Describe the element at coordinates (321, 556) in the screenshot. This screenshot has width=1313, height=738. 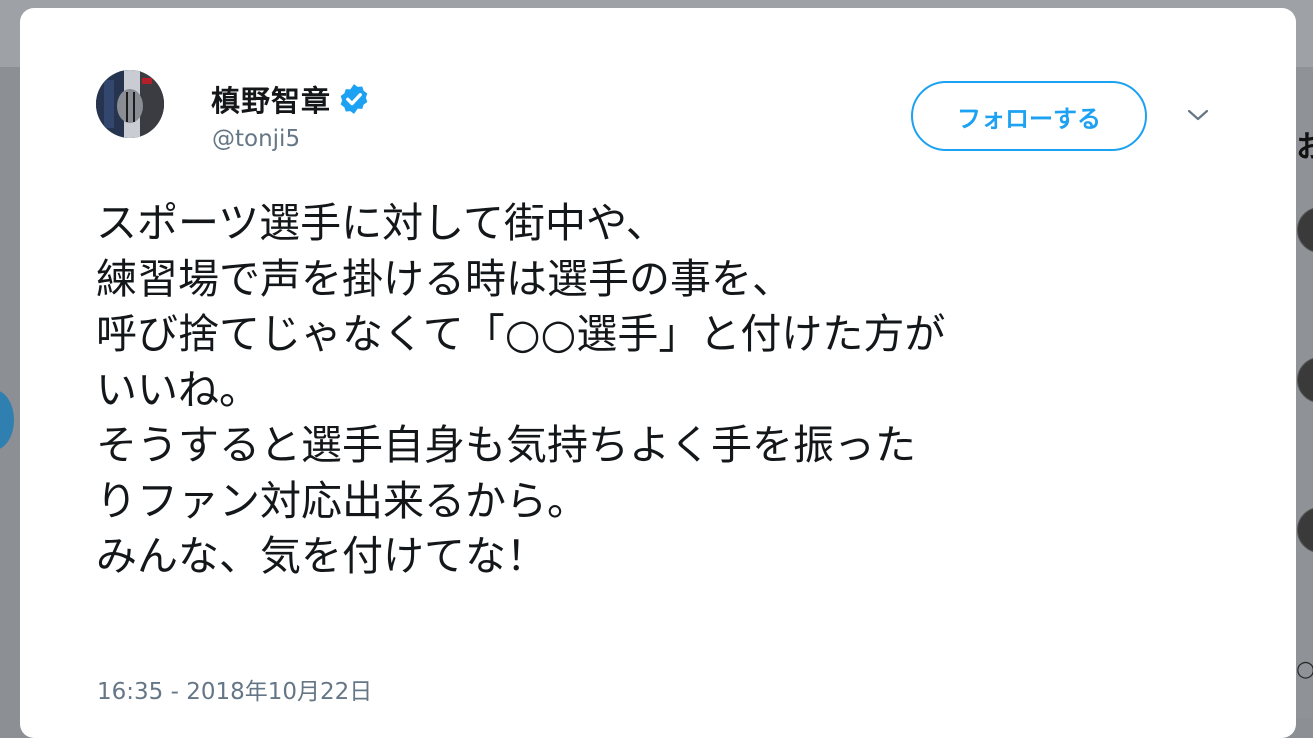
I see `tweet-text-line: みんな、気を付けてな！` at that location.